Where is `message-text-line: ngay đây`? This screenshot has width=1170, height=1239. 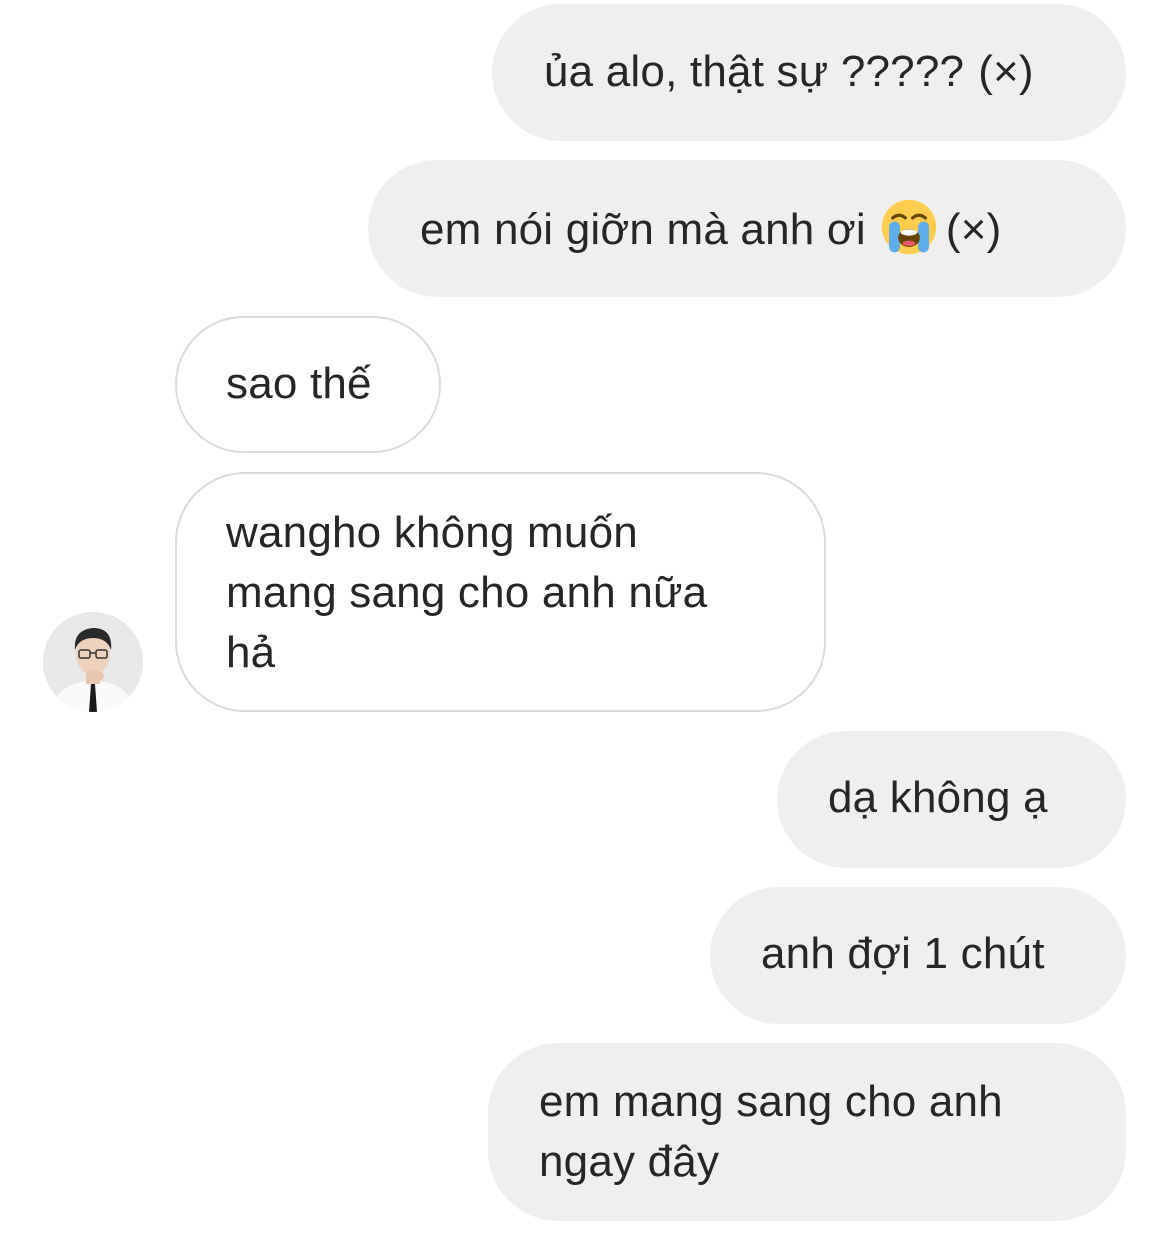 message-text-line: ngay đây is located at coordinates (629, 1161).